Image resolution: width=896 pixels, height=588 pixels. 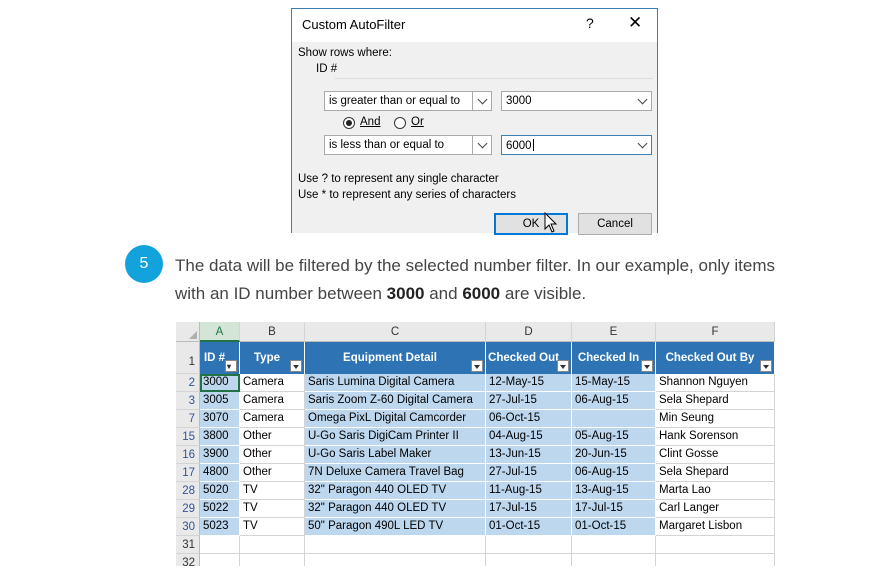 What do you see at coordinates (395, 401) in the screenshot?
I see `table-cell: Saris Zoom Z-60 Digital Camera` at bounding box center [395, 401].